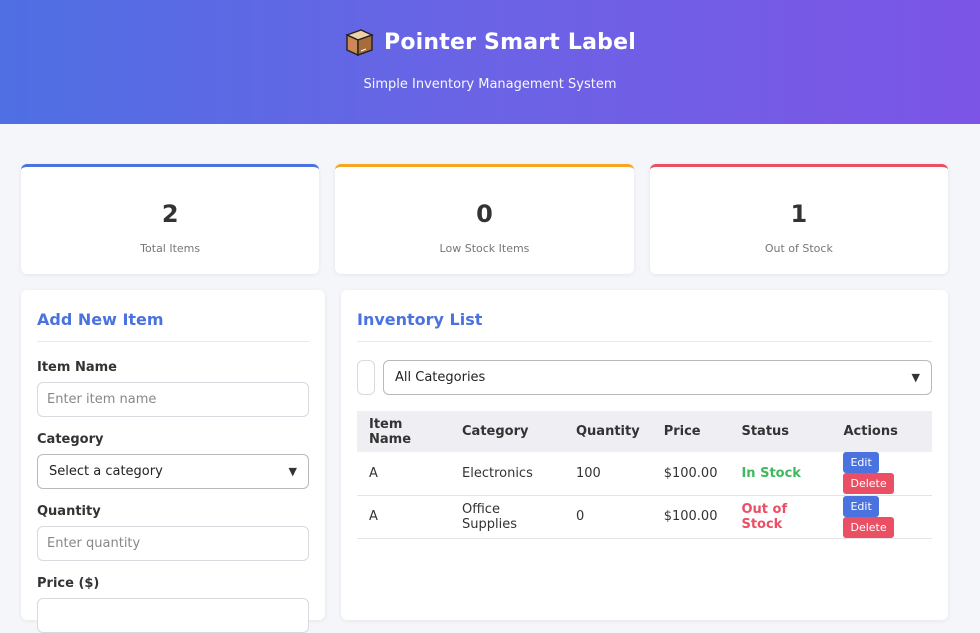  Describe the element at coordinates (507, 517) in the screenshot. I see `cell-category: Office Supplies` at that location.